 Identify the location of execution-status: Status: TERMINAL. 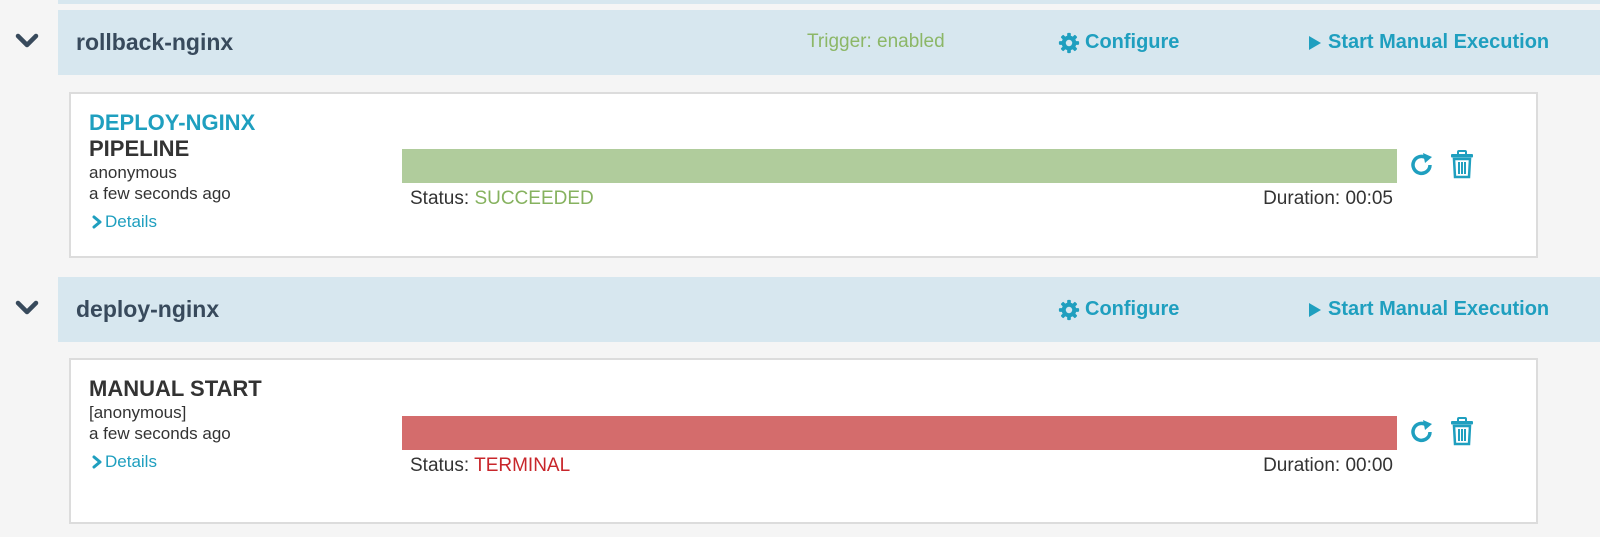
(490, 466).